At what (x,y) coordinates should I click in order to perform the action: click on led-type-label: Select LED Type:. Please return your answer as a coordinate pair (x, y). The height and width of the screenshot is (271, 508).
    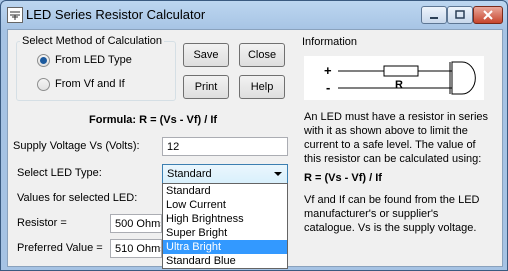
    Looking at the image, I should click on (59, 173).